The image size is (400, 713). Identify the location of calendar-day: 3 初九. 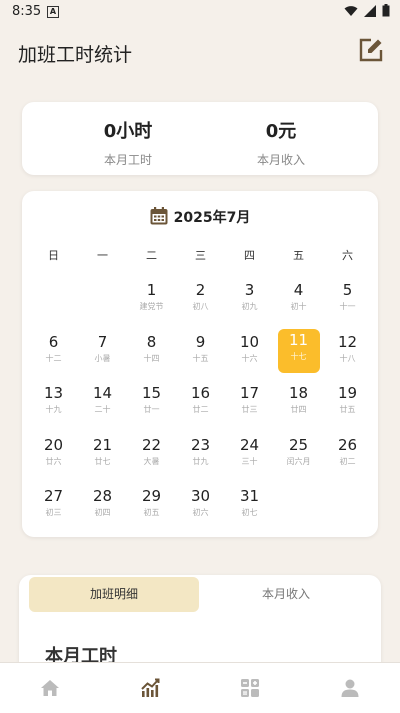
(249, 301).